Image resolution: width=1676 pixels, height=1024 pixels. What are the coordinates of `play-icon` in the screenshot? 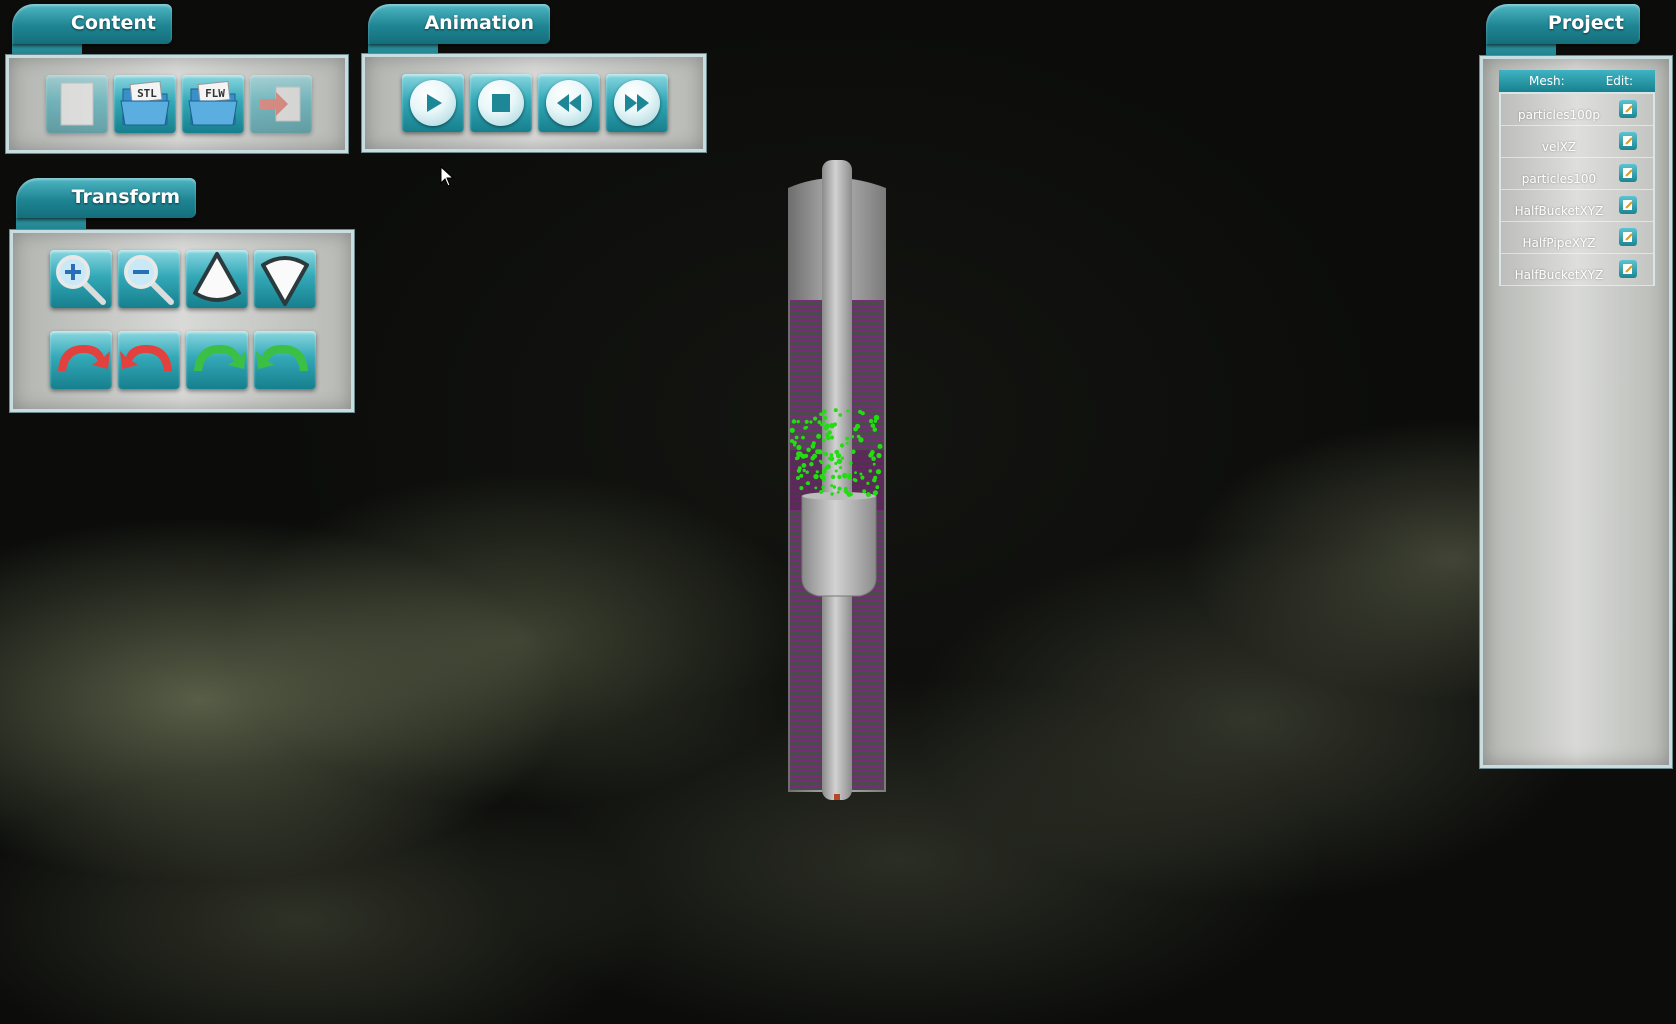 It's located at (434, 103).